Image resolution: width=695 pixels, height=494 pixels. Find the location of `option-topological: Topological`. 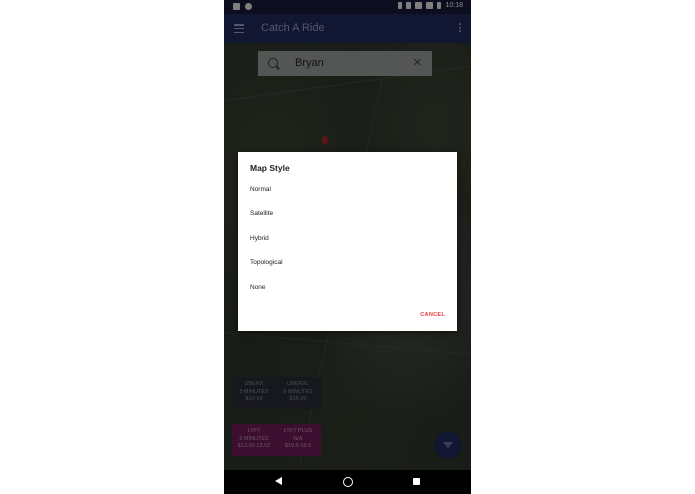

option-topological: Topological is located at coordinates (266, 262).